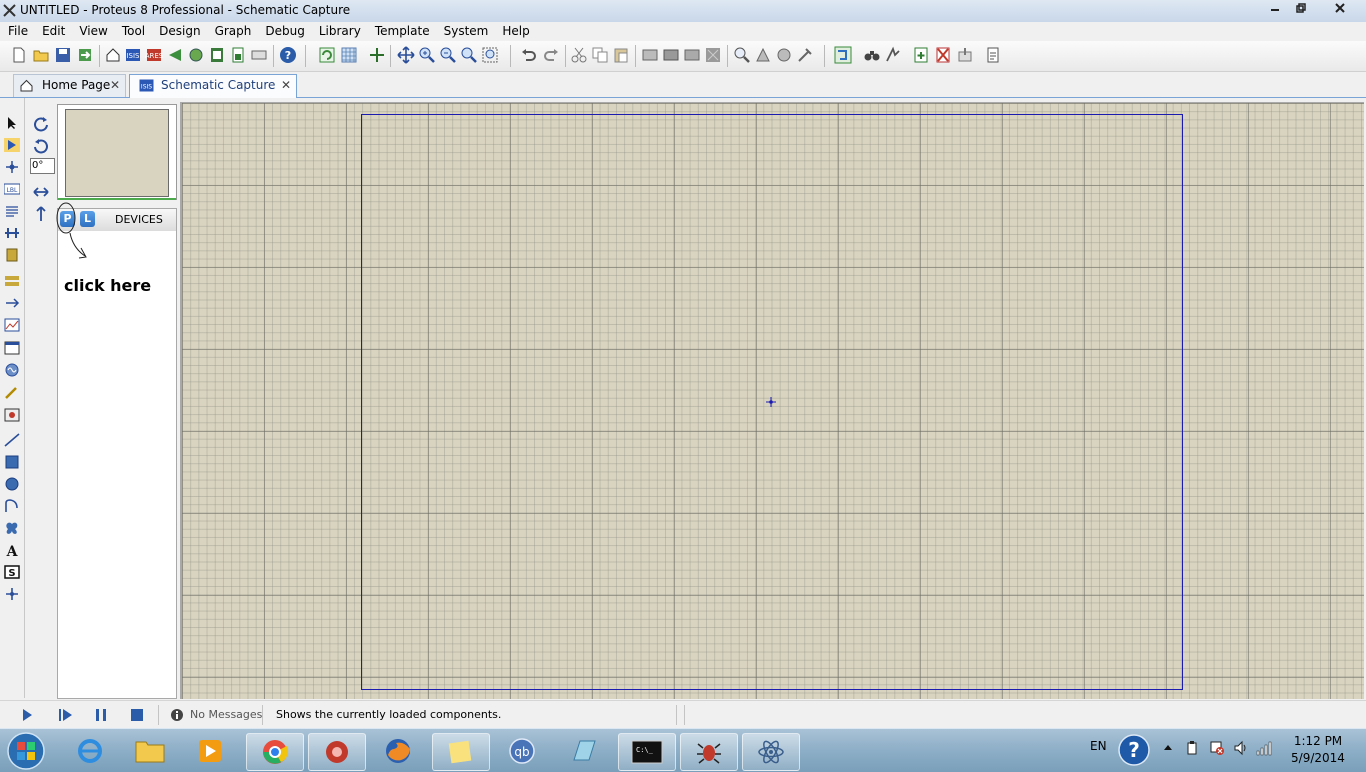 The height and width of the screenshot is (772, 1366). Describe the element at coordinates (872, 55) in the screenshot. I see `search-tag-icon` at that location.